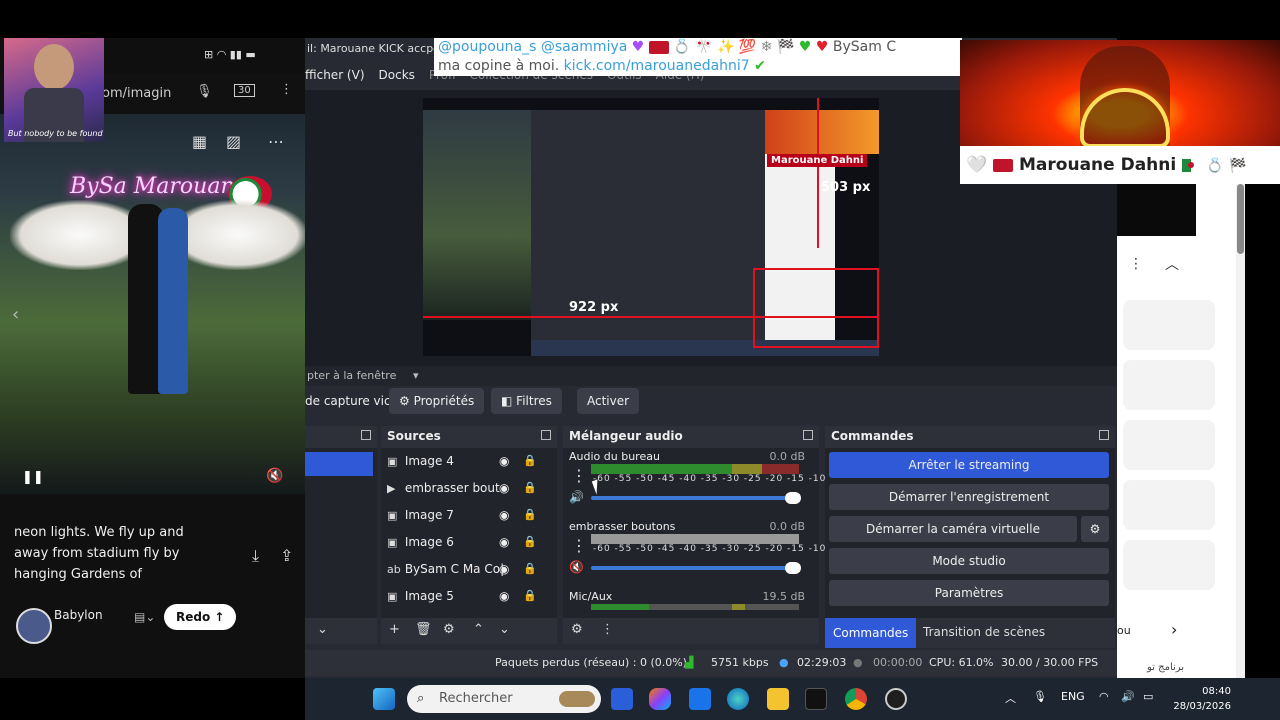  I want to click on properties-button: ⚙ Propriétés, so click(437, 401).